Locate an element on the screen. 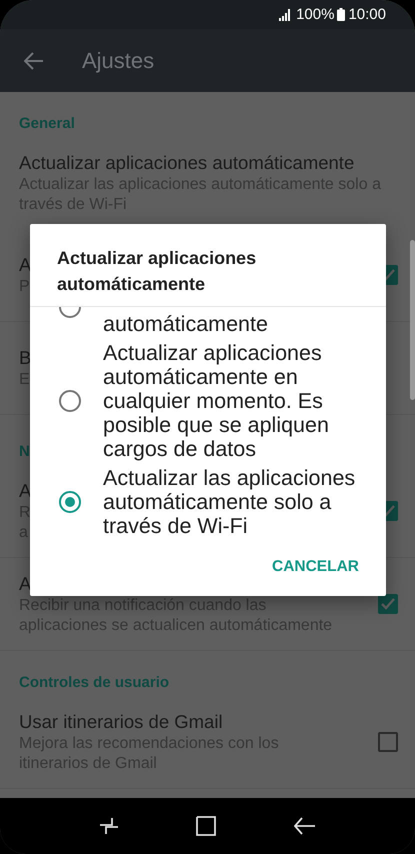 This screenshot has width=415, height=854. dialog-title: Actualizar aplicaciones automáticamente is located at coordinates (208, 265).